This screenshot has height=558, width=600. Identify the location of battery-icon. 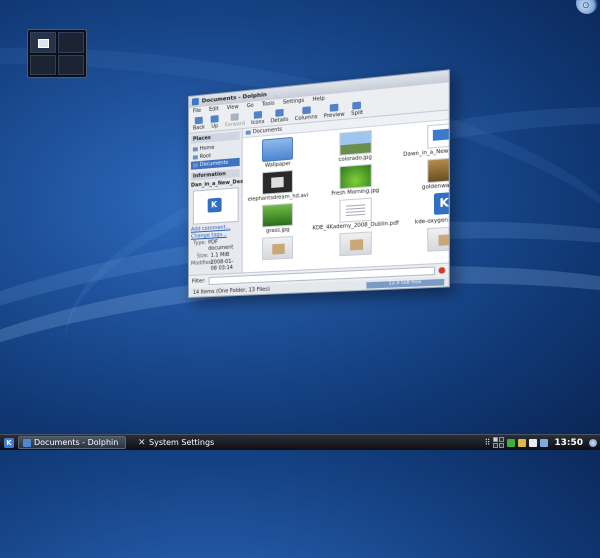
(511, 443).